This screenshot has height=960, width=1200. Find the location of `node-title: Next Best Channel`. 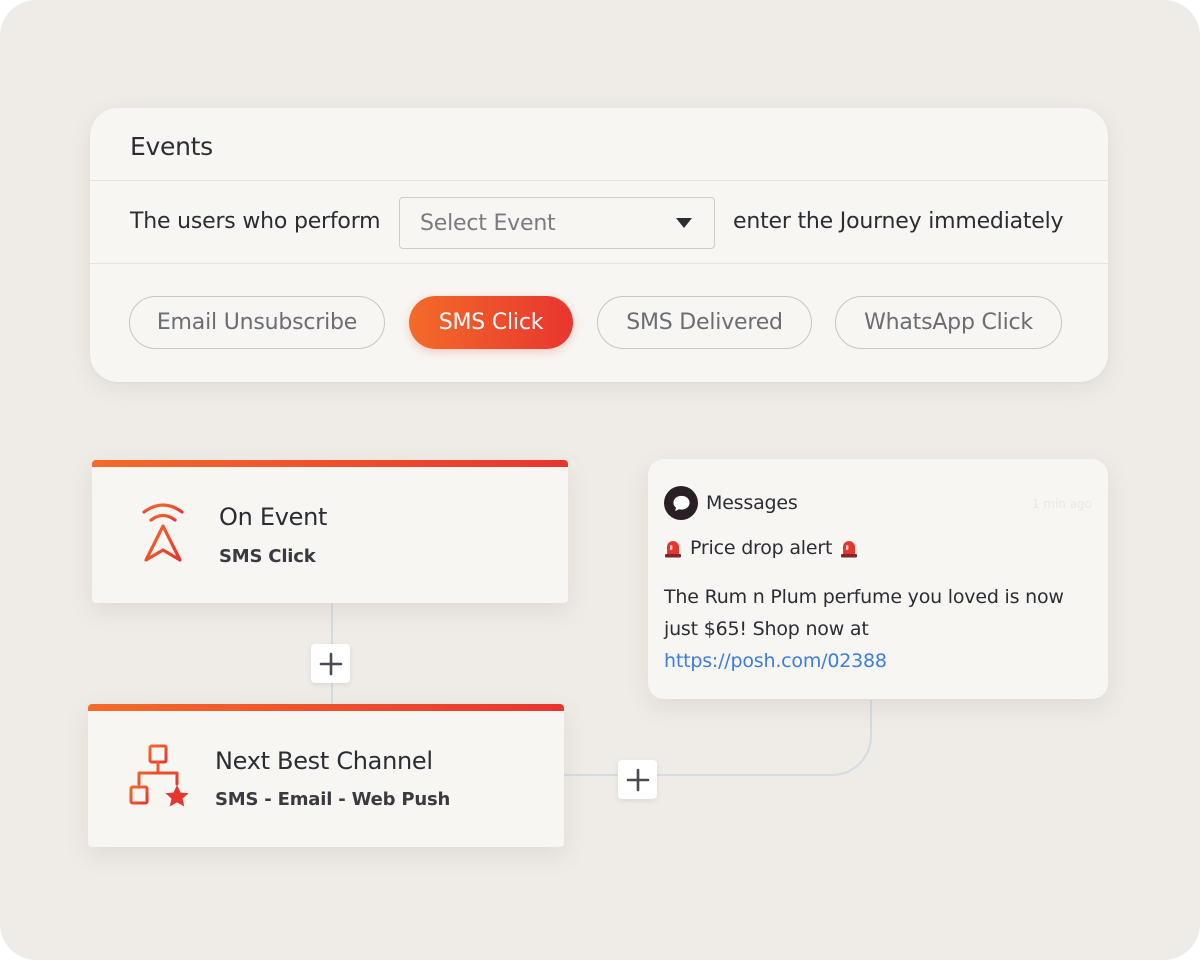

node-title: Next Best Channel is located at coordinates (324, 761).